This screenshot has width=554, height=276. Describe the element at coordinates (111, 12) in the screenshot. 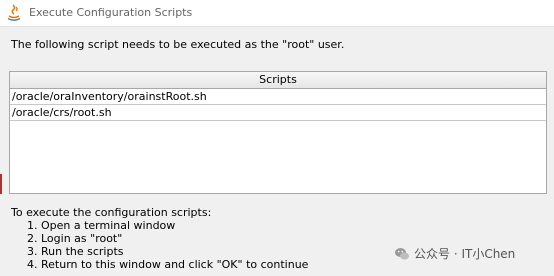

I see `window-title: Execute Configuration Scripts` at that location.